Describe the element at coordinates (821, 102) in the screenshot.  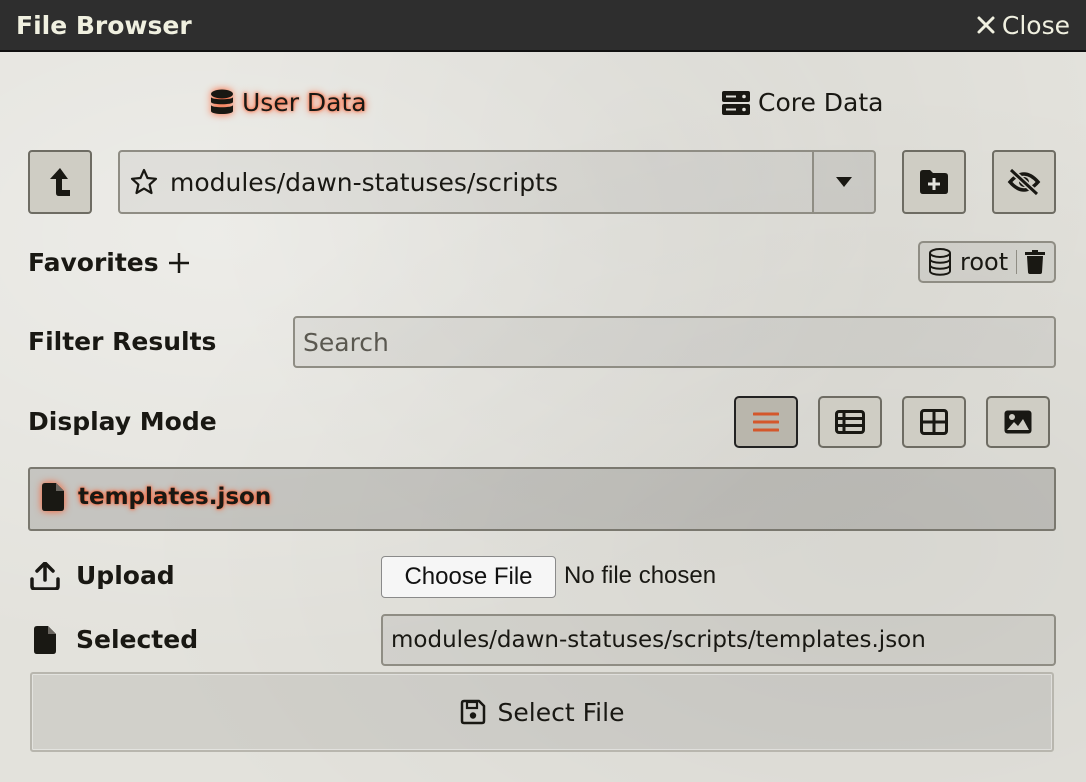
I see `tab-core-data-label: Core Data` at that location.